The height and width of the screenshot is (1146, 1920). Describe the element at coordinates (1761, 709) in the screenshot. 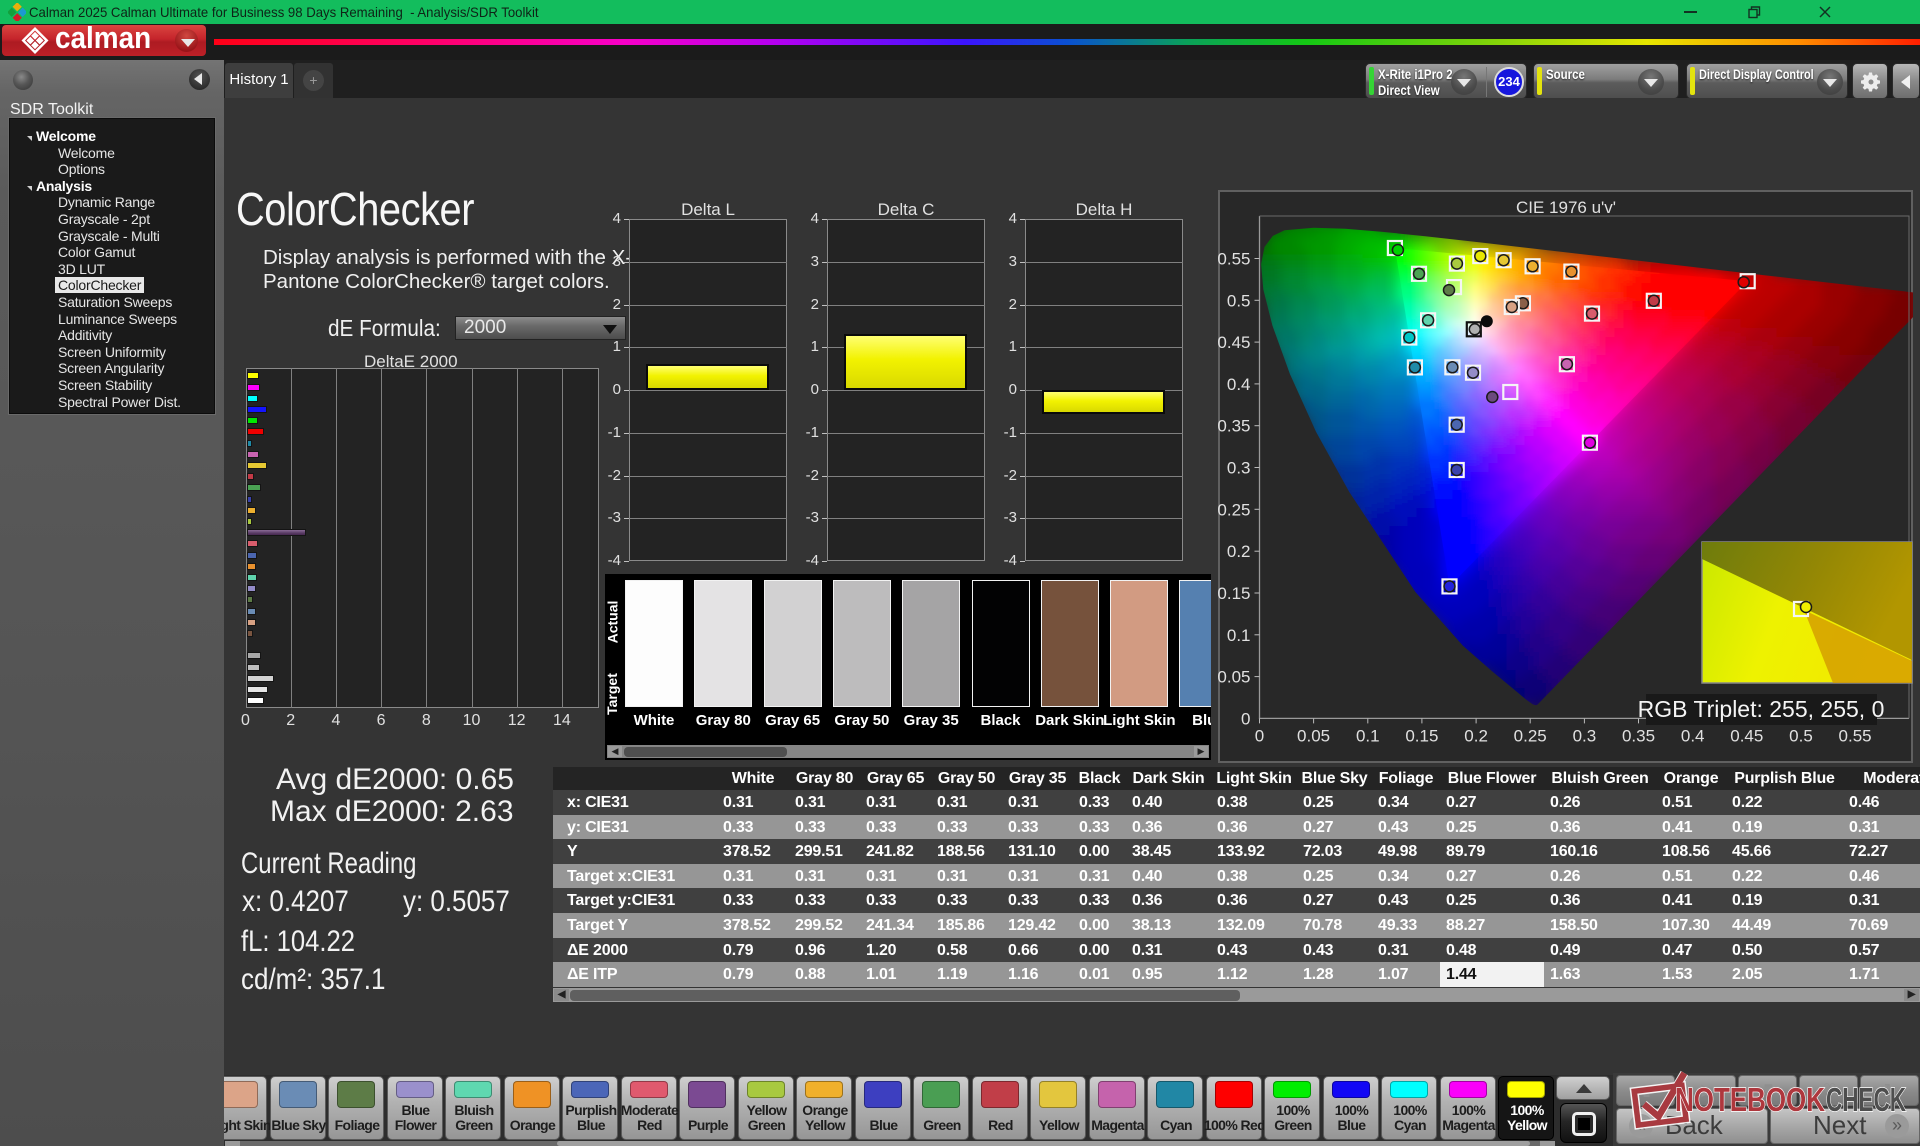

I see `svg-text: RGB Triplet: 255, 255, 0` at that location.